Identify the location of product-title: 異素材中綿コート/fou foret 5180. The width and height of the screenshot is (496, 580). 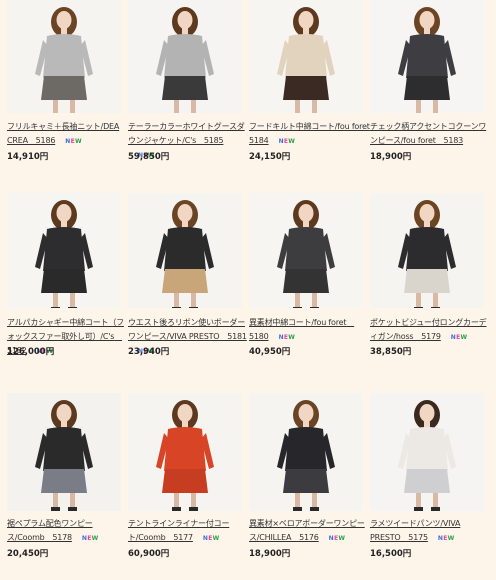
(302, 329).